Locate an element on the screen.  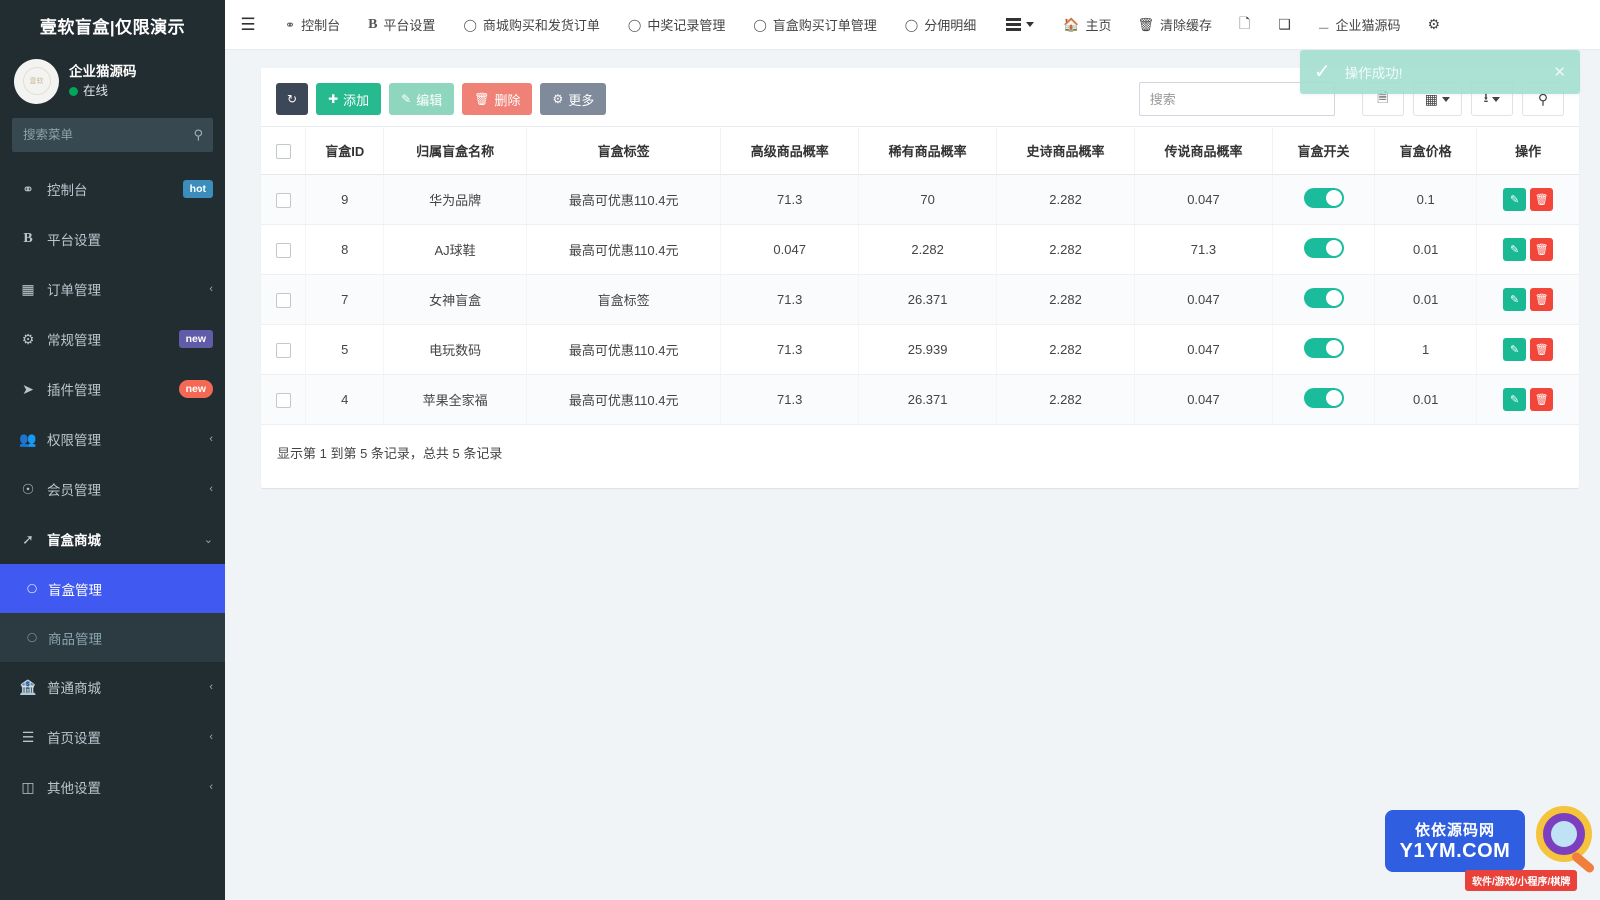
sidebar-item-label: 平台设置 is located at coordinates (74, 240).